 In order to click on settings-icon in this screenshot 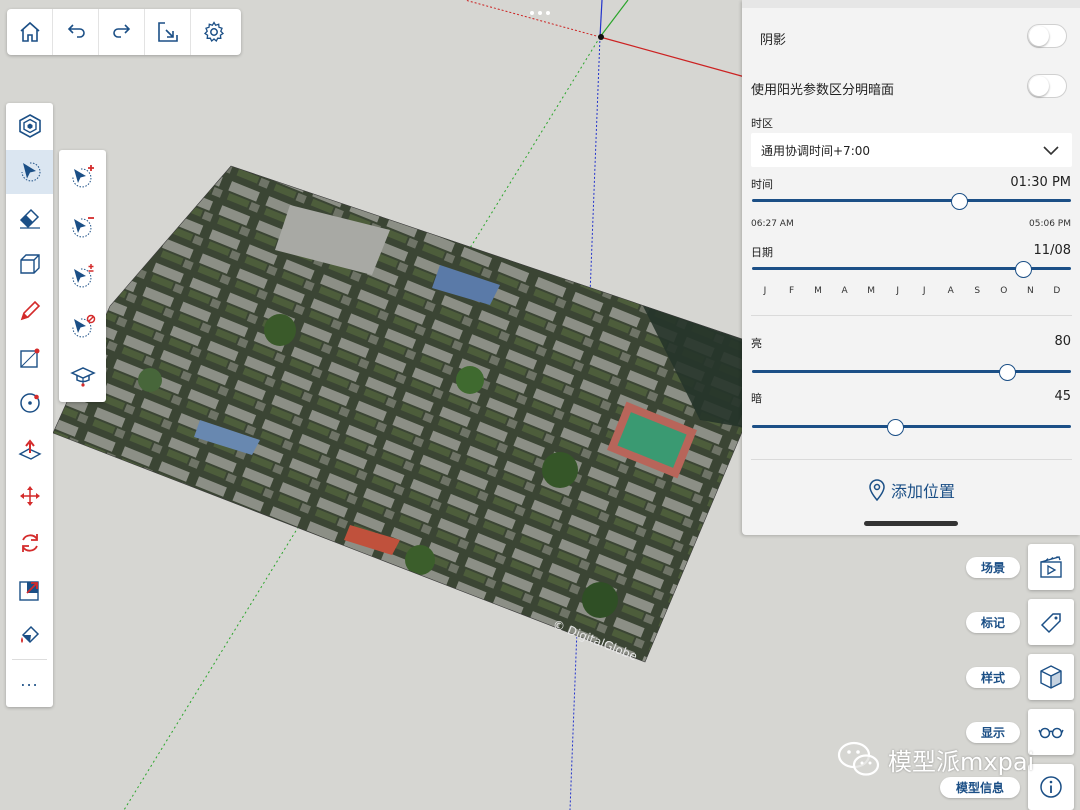, I will do `click(214, 32)`.